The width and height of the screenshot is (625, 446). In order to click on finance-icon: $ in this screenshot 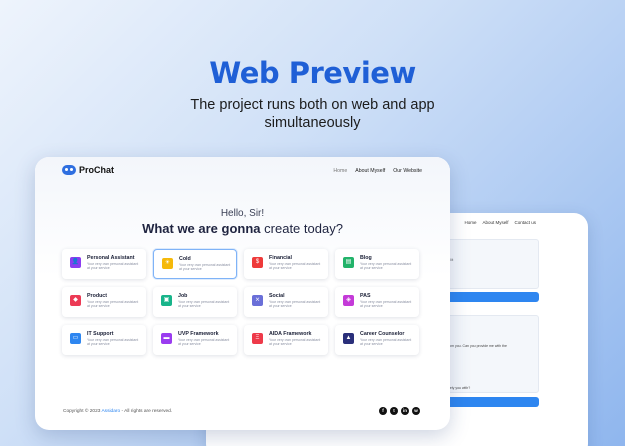, I will do `click(257, 262)`.